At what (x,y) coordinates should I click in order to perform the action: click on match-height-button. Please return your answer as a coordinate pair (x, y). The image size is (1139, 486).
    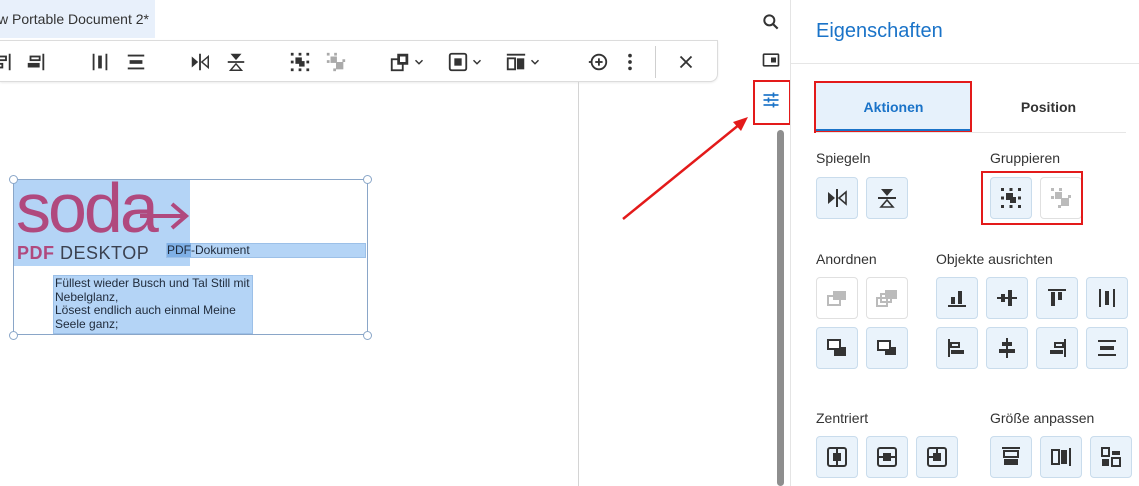
    Looking at the image, I should click on (1061, 457).